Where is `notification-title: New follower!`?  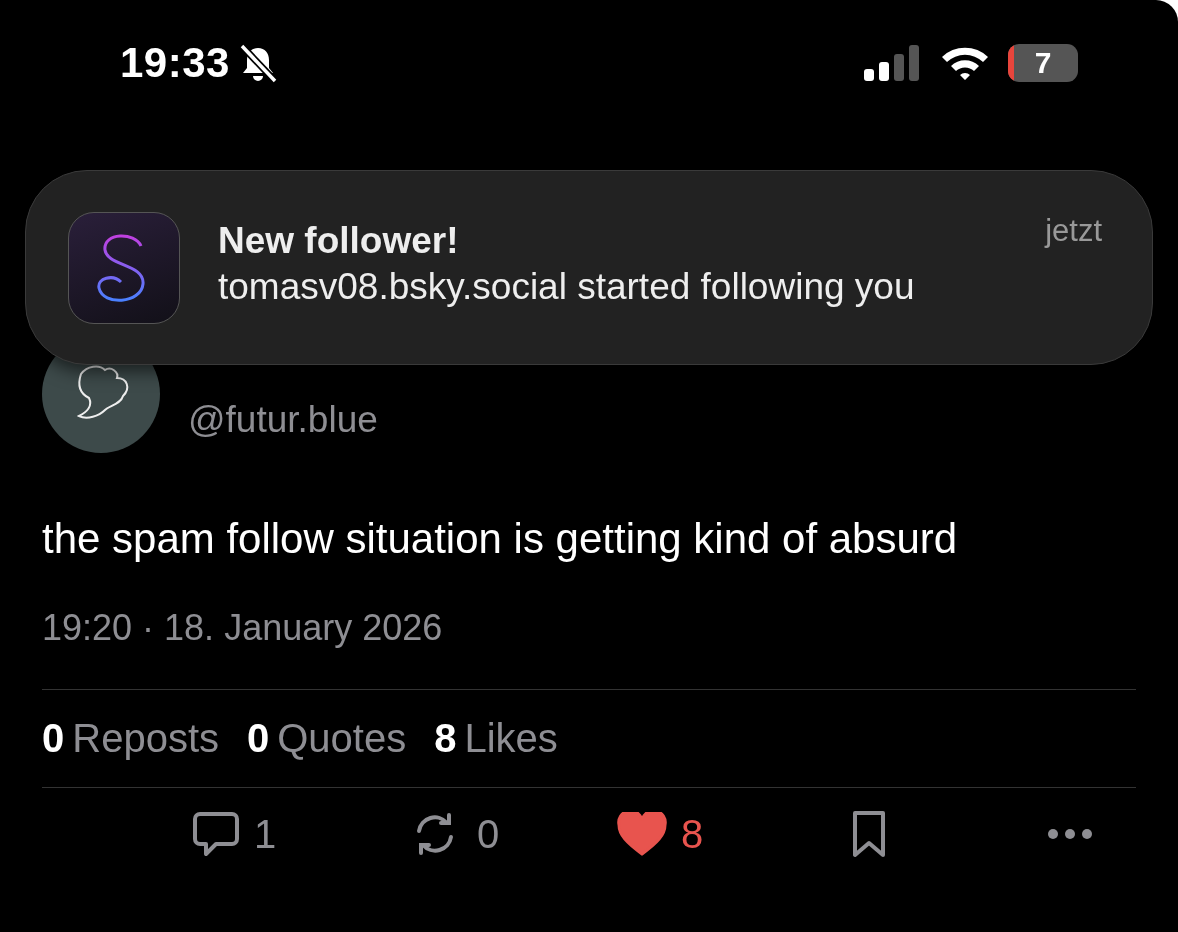
notification-title: New follower! is located at coordinates (339, 240).